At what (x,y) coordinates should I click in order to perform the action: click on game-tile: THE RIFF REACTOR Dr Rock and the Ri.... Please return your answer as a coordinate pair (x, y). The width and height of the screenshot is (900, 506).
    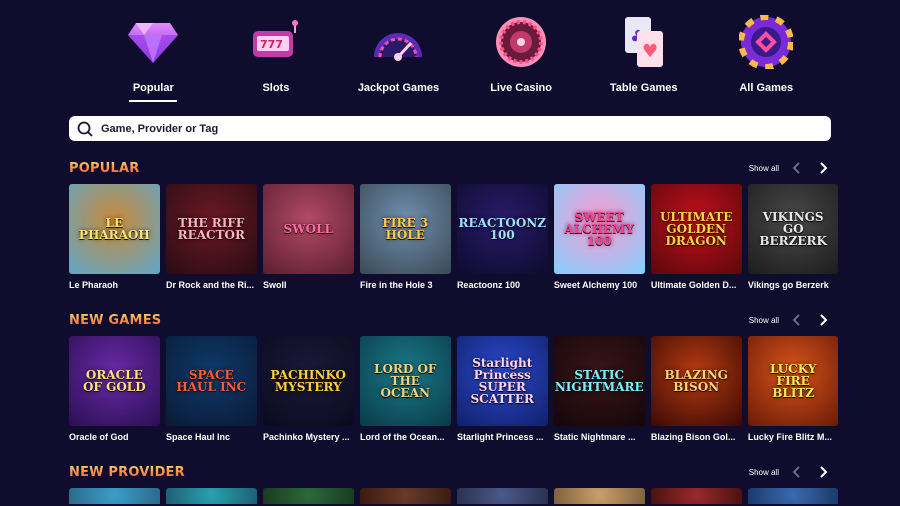
    Looking at the image, I should click on (211, 237).